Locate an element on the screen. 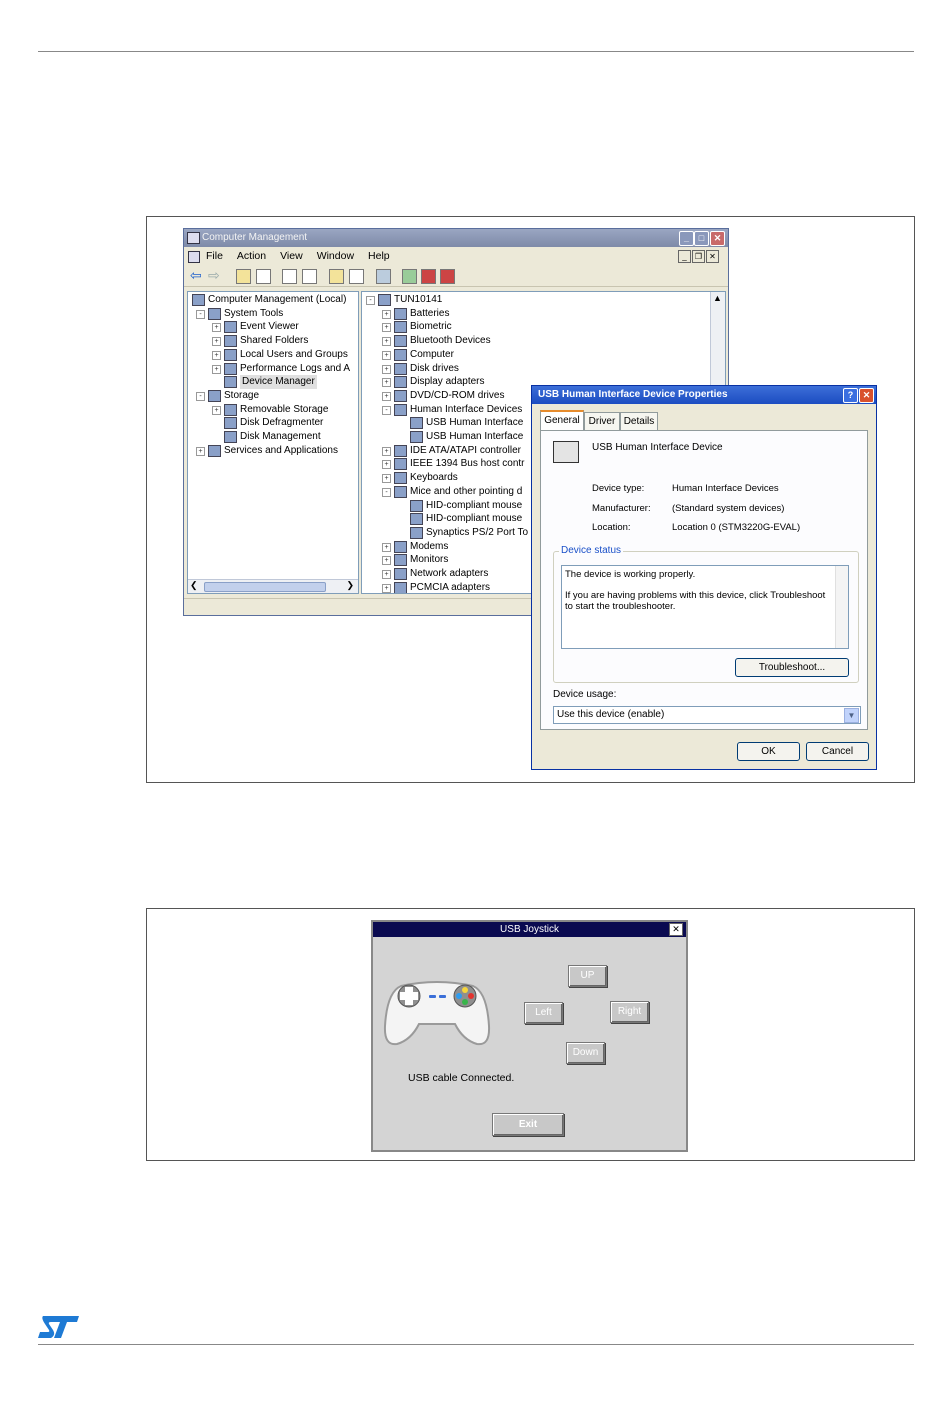 Image resolution: width=950 pixels, height=1420 pixels. hscroll-thumb is located at coordinates (265, 587).